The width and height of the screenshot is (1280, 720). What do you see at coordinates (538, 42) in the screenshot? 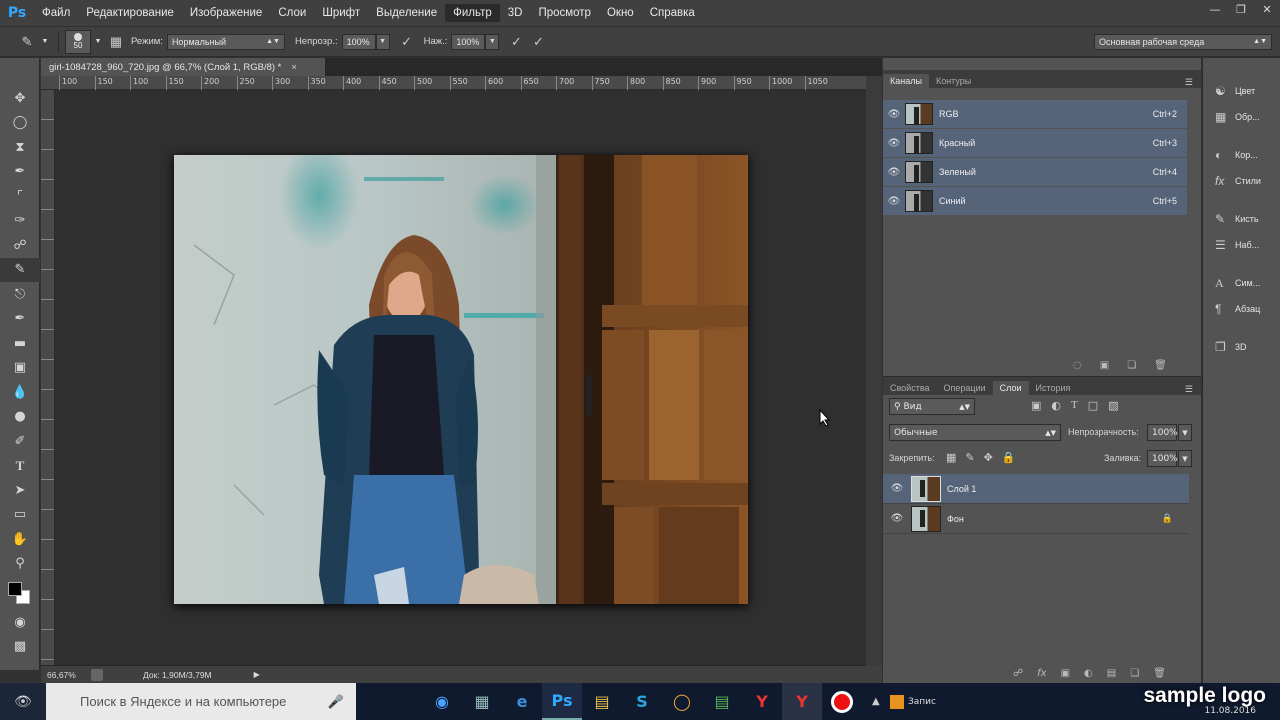
I see `pressure-size-icon: ✓` at bounding box center [538, 42].